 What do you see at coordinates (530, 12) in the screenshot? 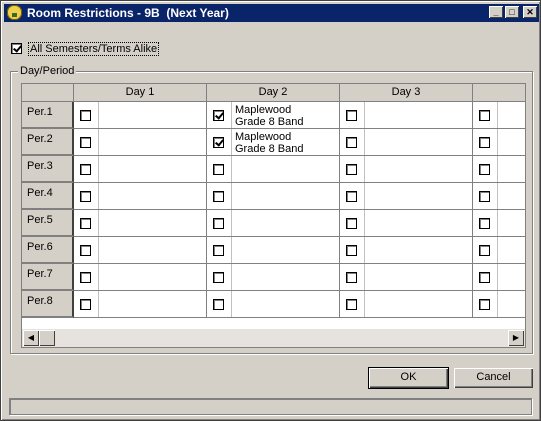
I see `close-icon: ✕` at bounding box center [530, 12].